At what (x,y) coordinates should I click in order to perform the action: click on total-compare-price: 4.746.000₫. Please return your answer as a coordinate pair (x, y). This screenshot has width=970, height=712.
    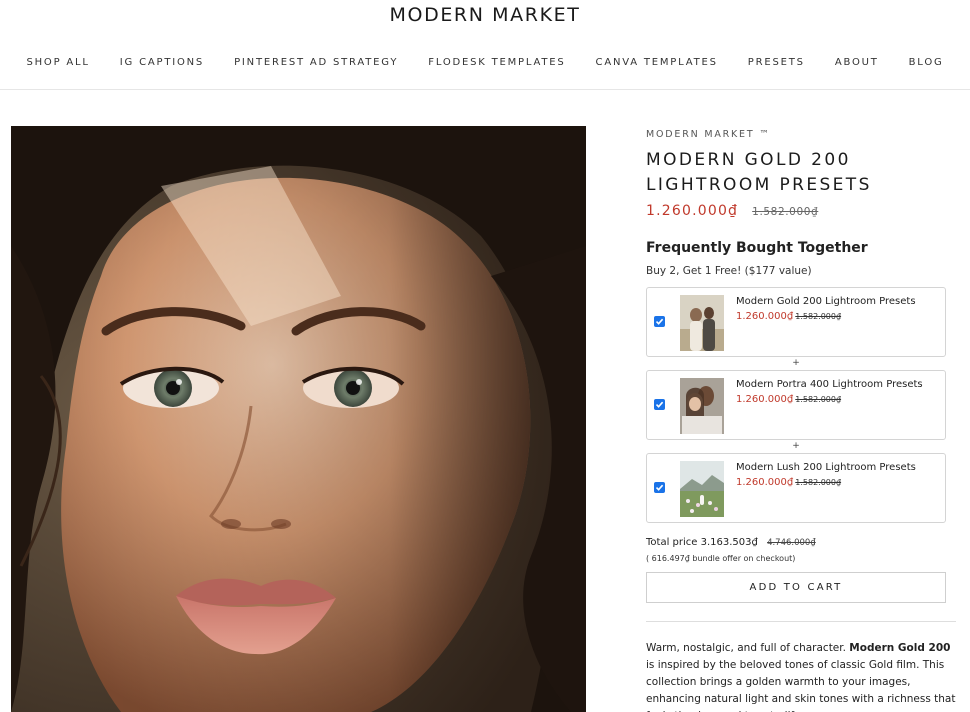
    Looking at the image, I should click on (791, 543).